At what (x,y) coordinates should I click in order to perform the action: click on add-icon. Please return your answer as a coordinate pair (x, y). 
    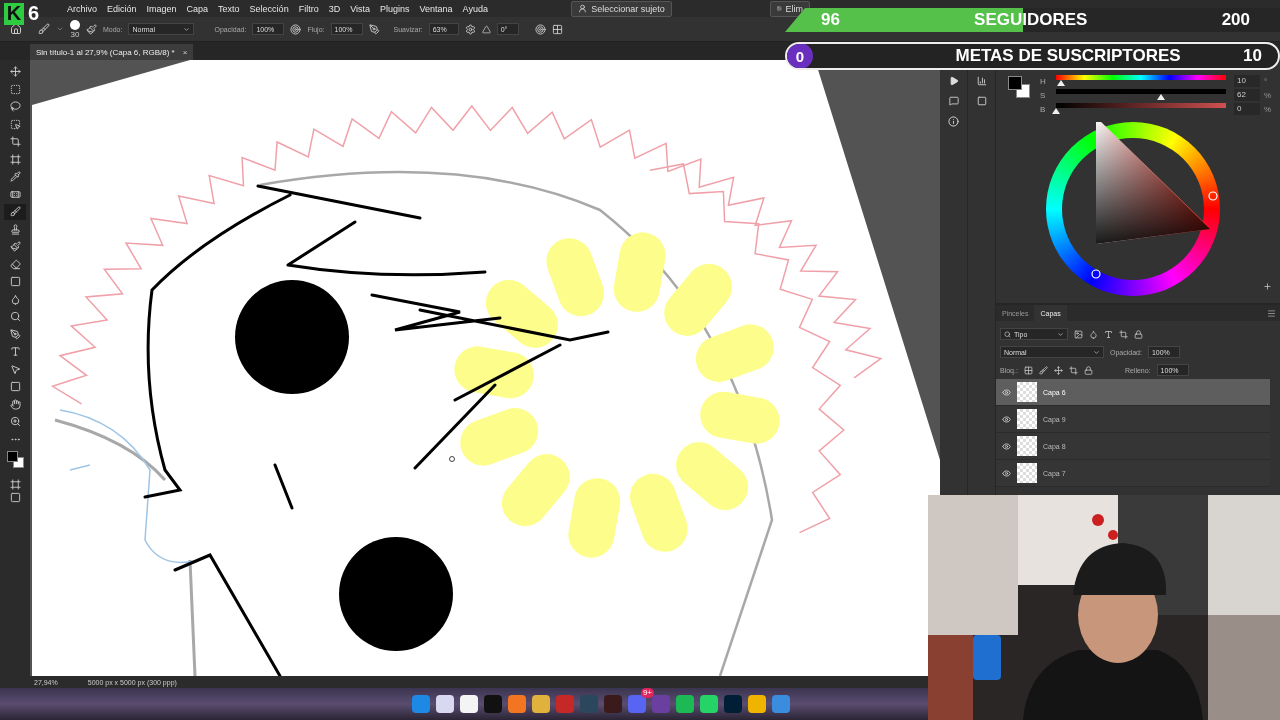
    Looking at the image, I should click on (1267, 286).